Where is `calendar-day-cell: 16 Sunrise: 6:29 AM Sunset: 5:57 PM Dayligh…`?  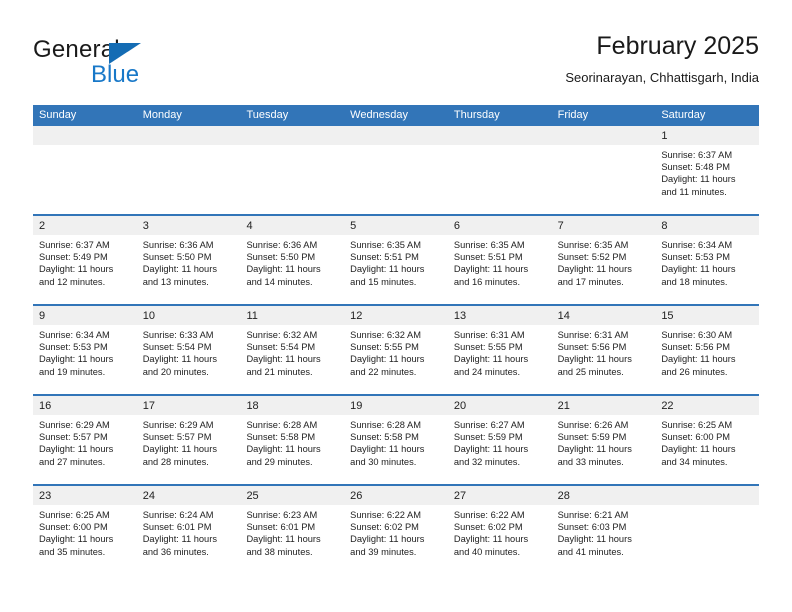 calendar-day-cell: 16 Sunrise: 6:29 AM Sunset: 5:57 PM Dayligh… is located at coordinates (85, 440).